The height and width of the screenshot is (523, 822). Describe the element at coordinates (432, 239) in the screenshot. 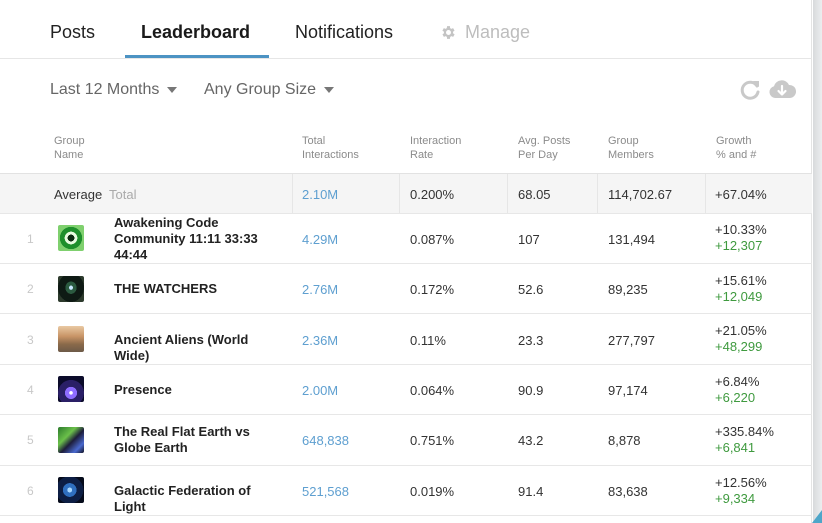

I see `row-rate: 0.087%` at that location.